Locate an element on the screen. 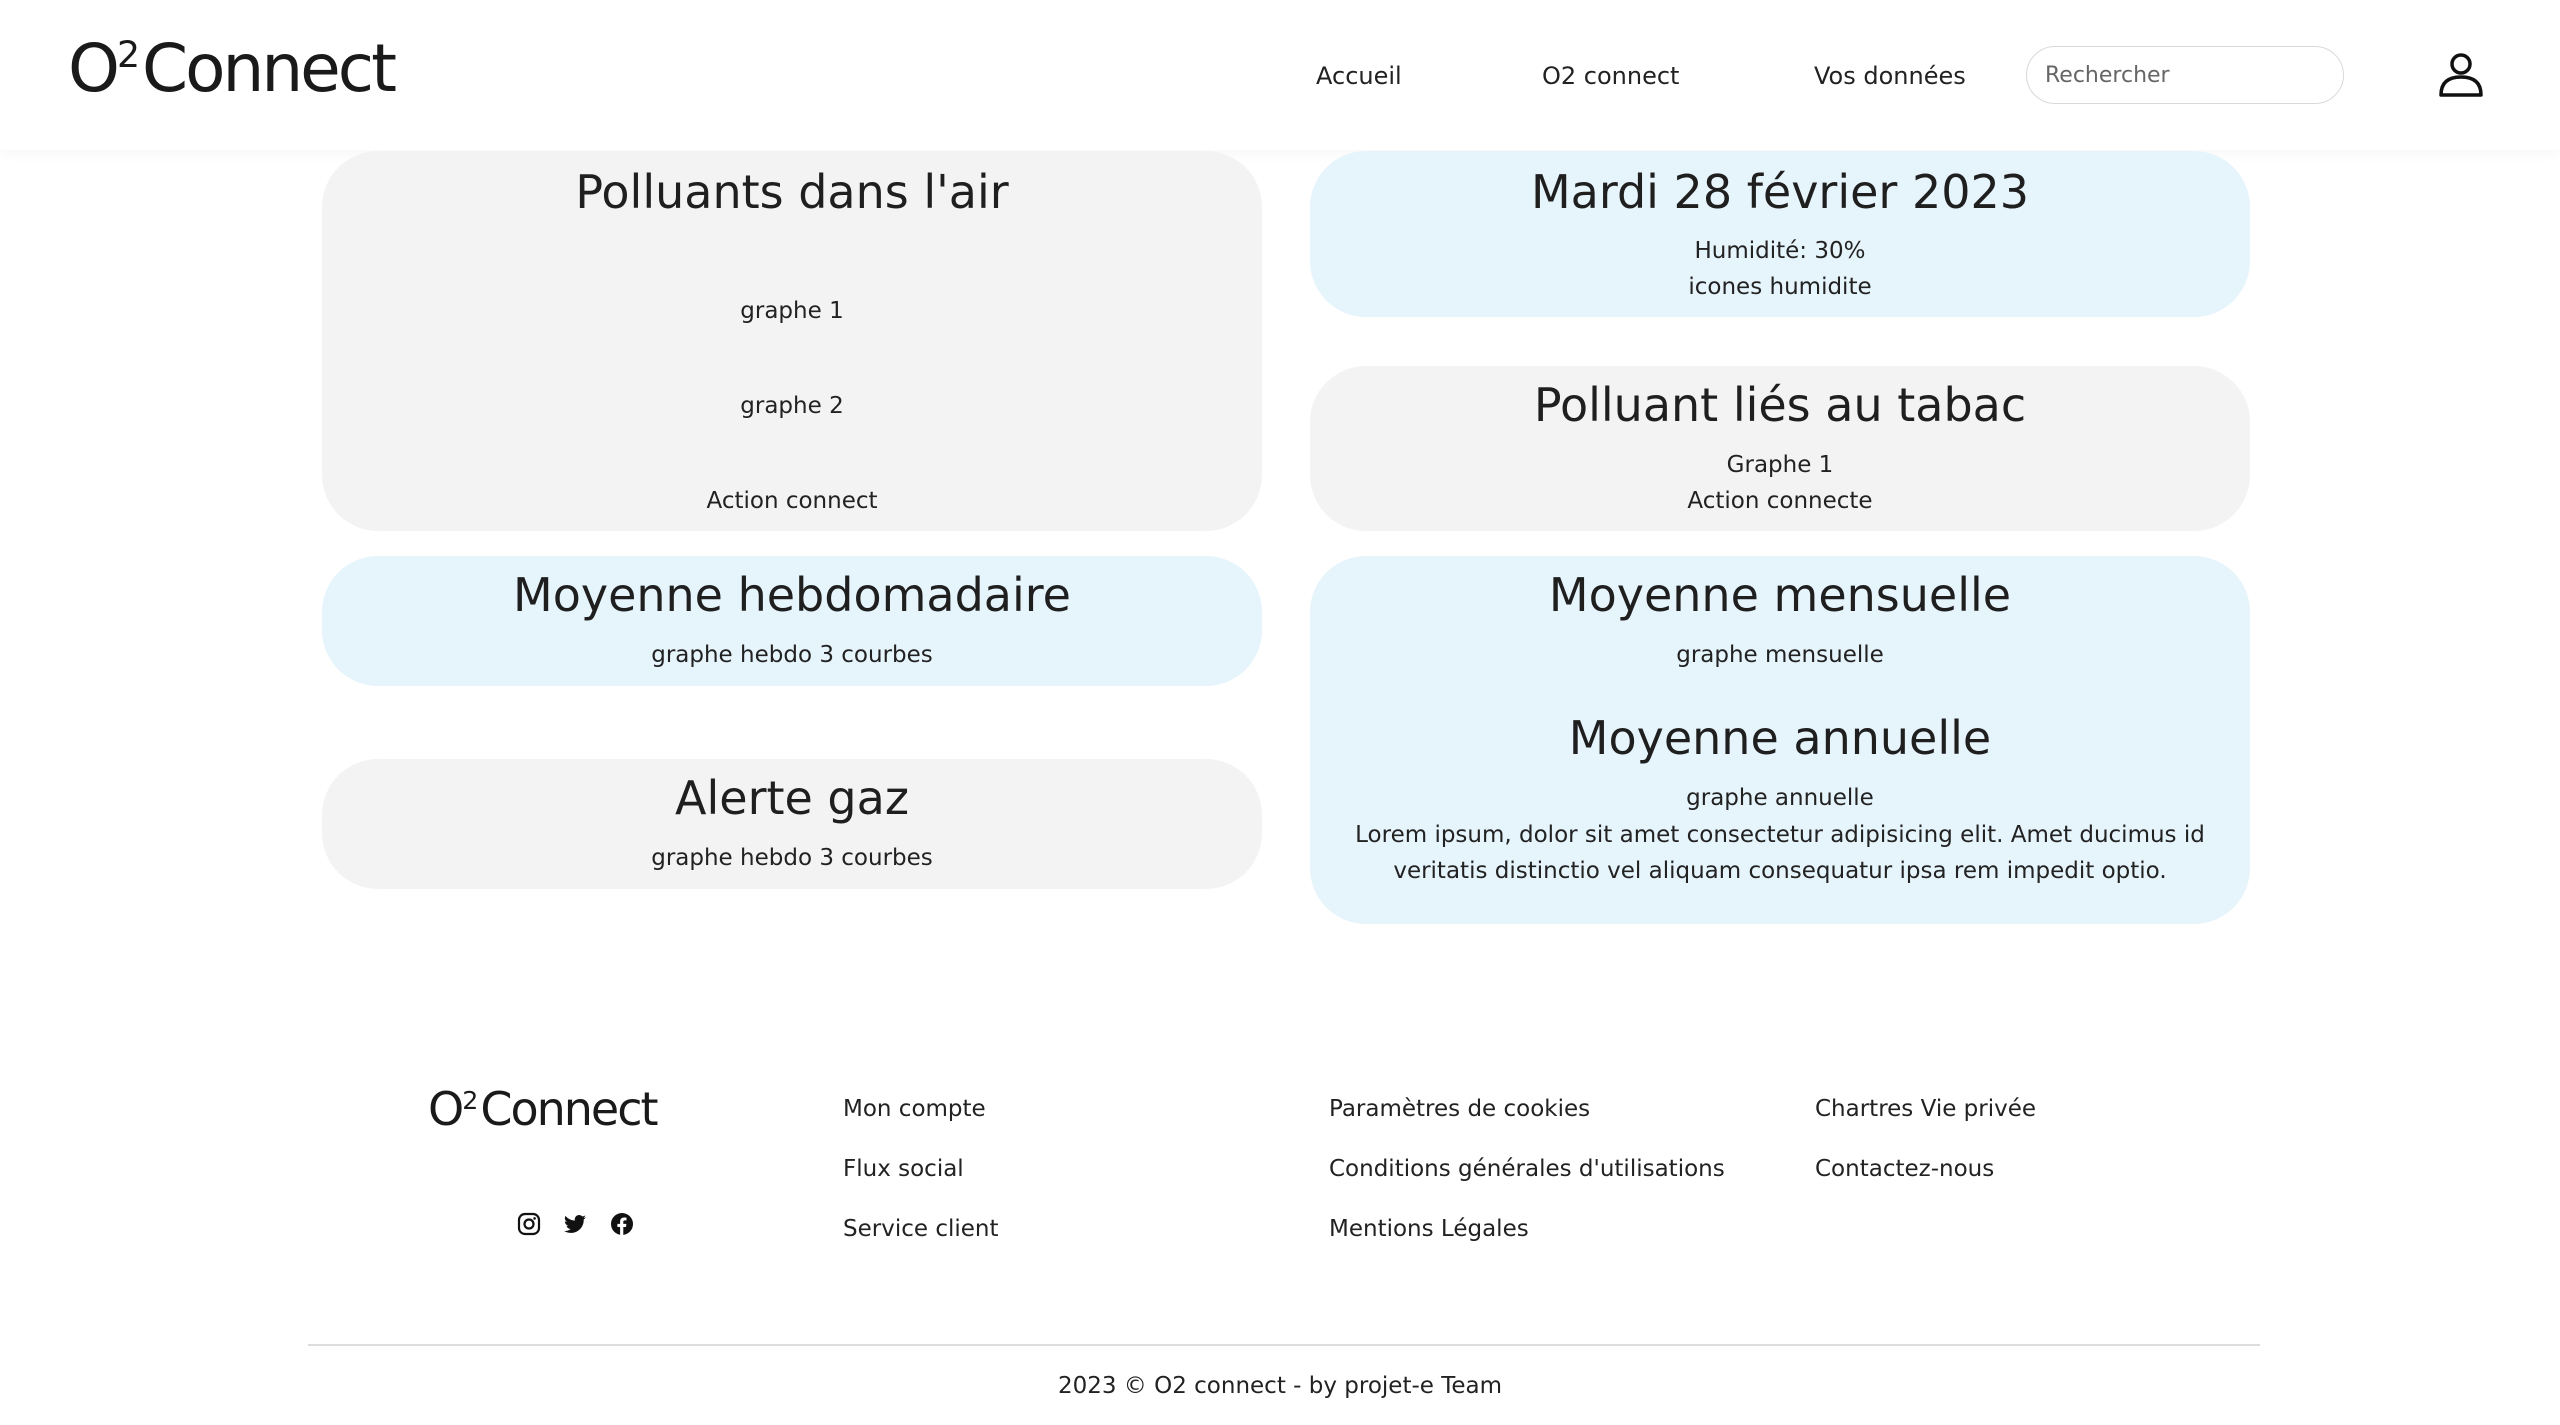 The width and height of the screenshot is (2560, 1425). card-subtitle: Moyenne annuelle is located at coordinates (1780, 738).